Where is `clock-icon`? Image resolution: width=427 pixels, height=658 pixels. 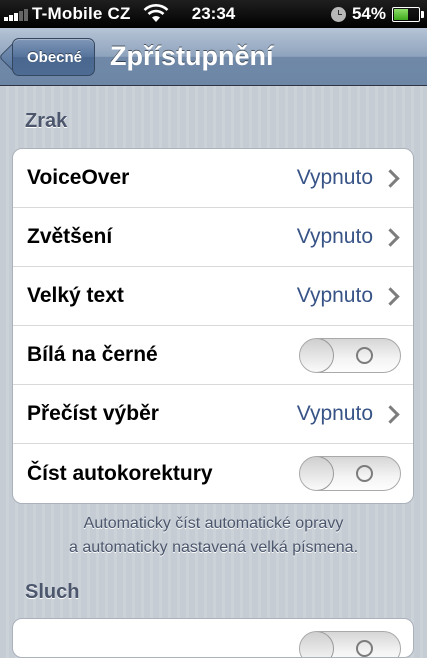
clock-icon is located at coordinates (338, 14).